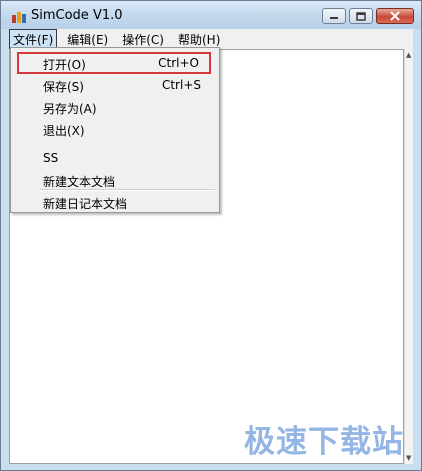  I want to click on minimize-icon, so click(334, 18).